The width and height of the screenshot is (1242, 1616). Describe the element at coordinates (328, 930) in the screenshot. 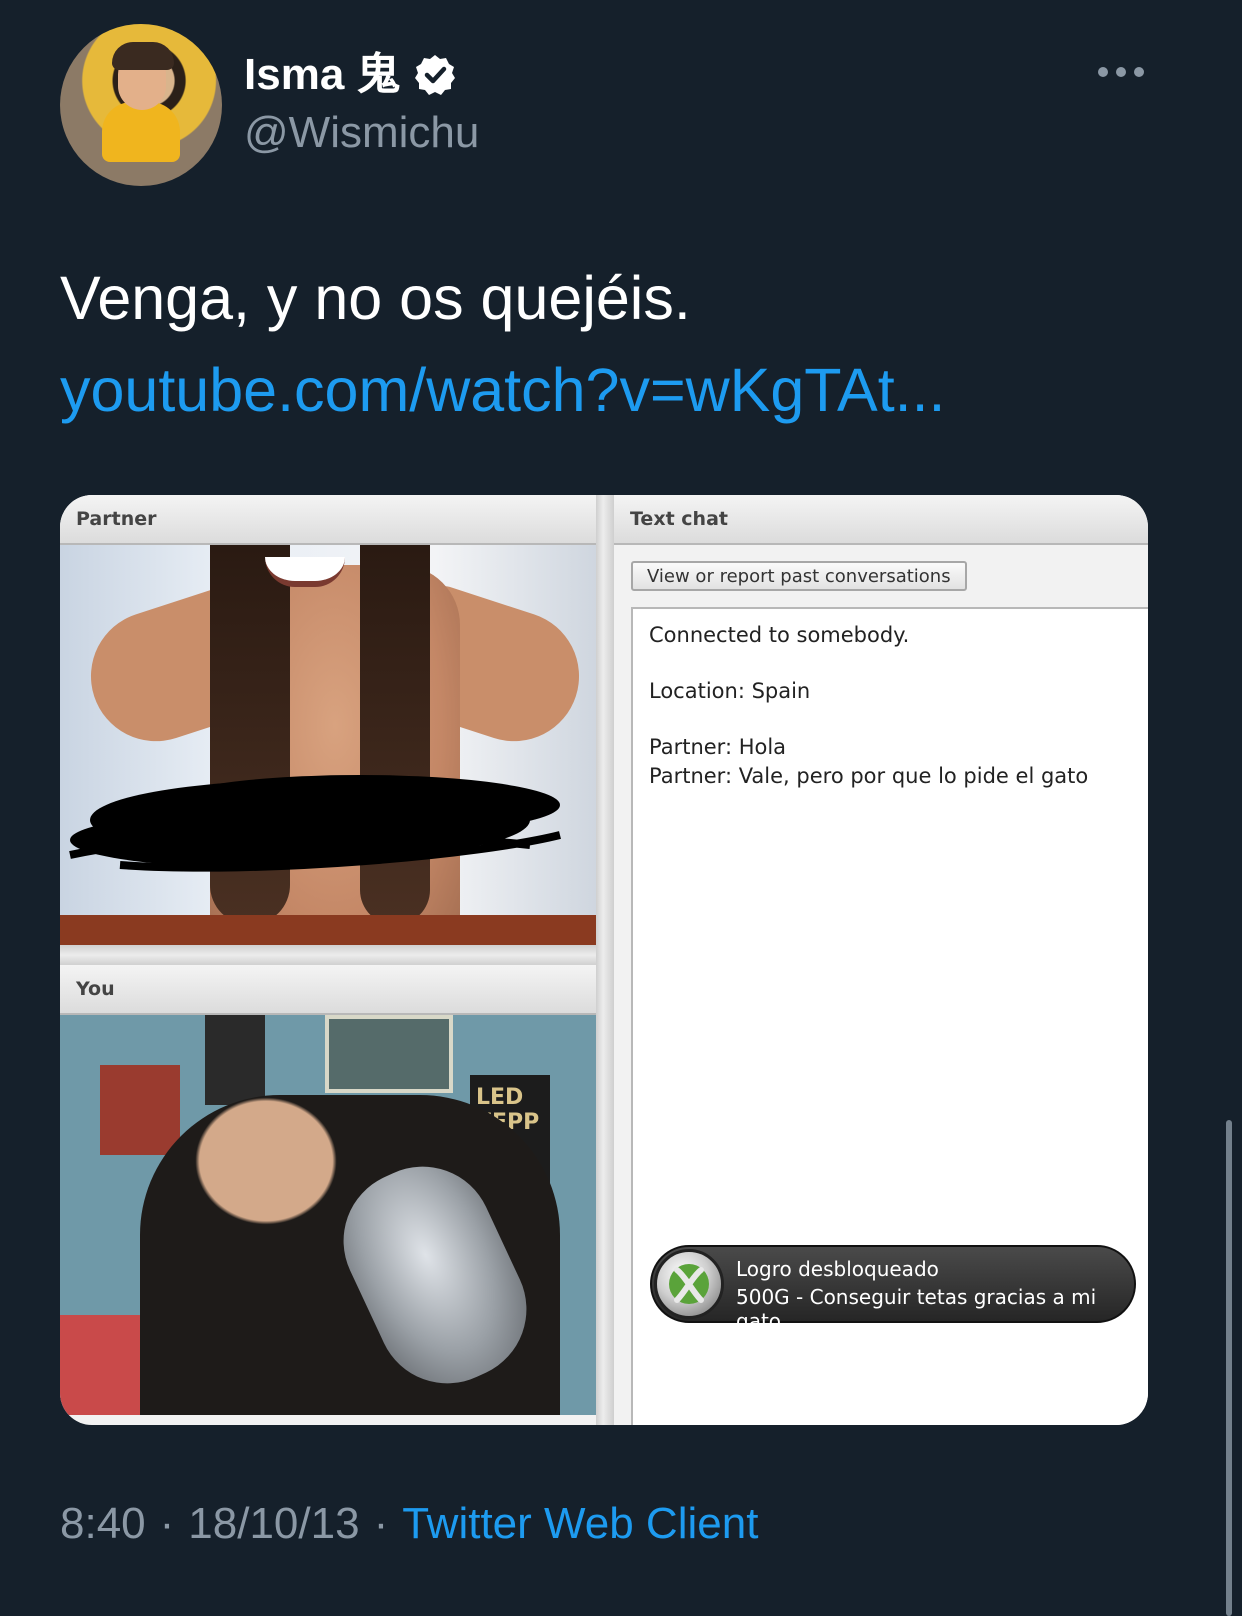

I see `partner-floor` at that location.